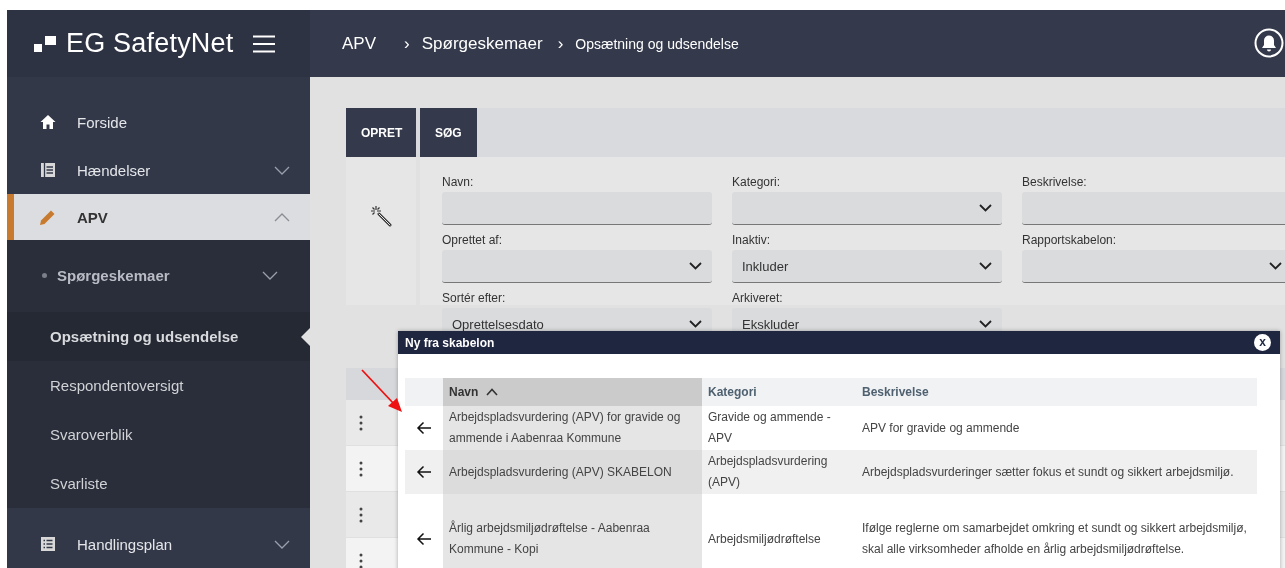 This screenshot has width=1285, height=568. What do you see at coordinates (158, 434) in the screenshot?
I see `submenu-item: Svaroverblik` at bounding box center [158, 434].